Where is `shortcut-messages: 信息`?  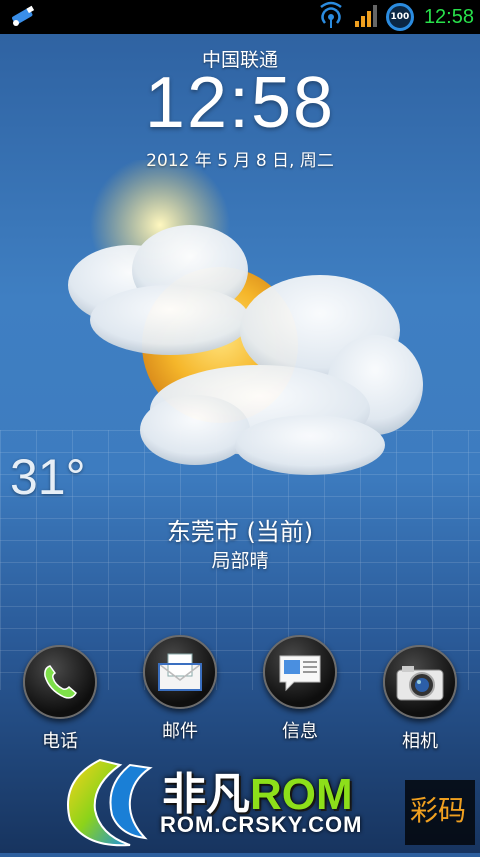 shortcut-messages: 信息 is located at coordinates (300, 689).